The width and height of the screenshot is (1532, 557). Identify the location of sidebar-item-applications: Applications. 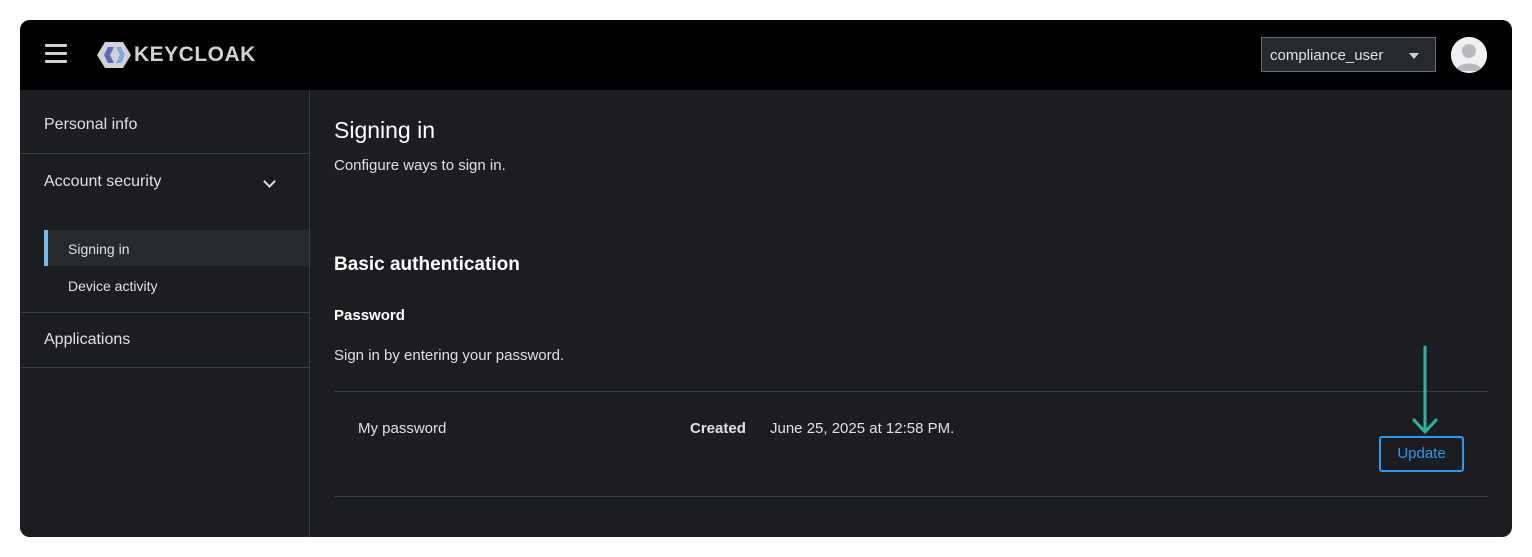
(164, 343).